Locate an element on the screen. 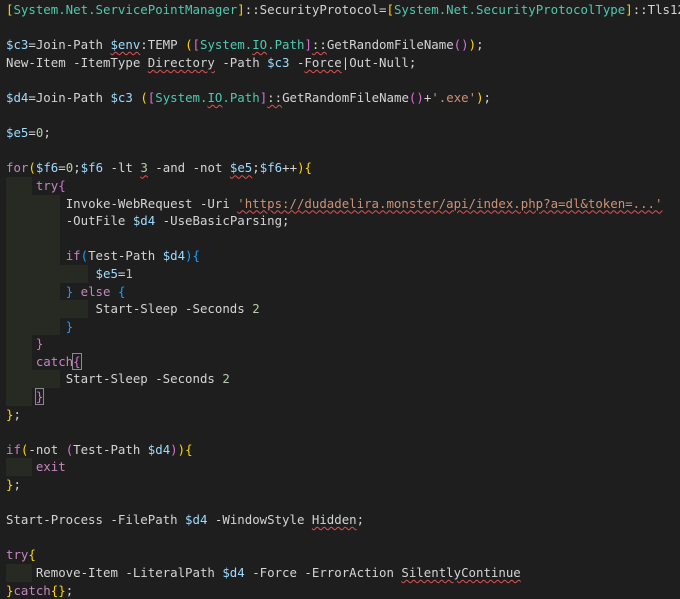  code-token: exit is located at coordinates (50, 467).